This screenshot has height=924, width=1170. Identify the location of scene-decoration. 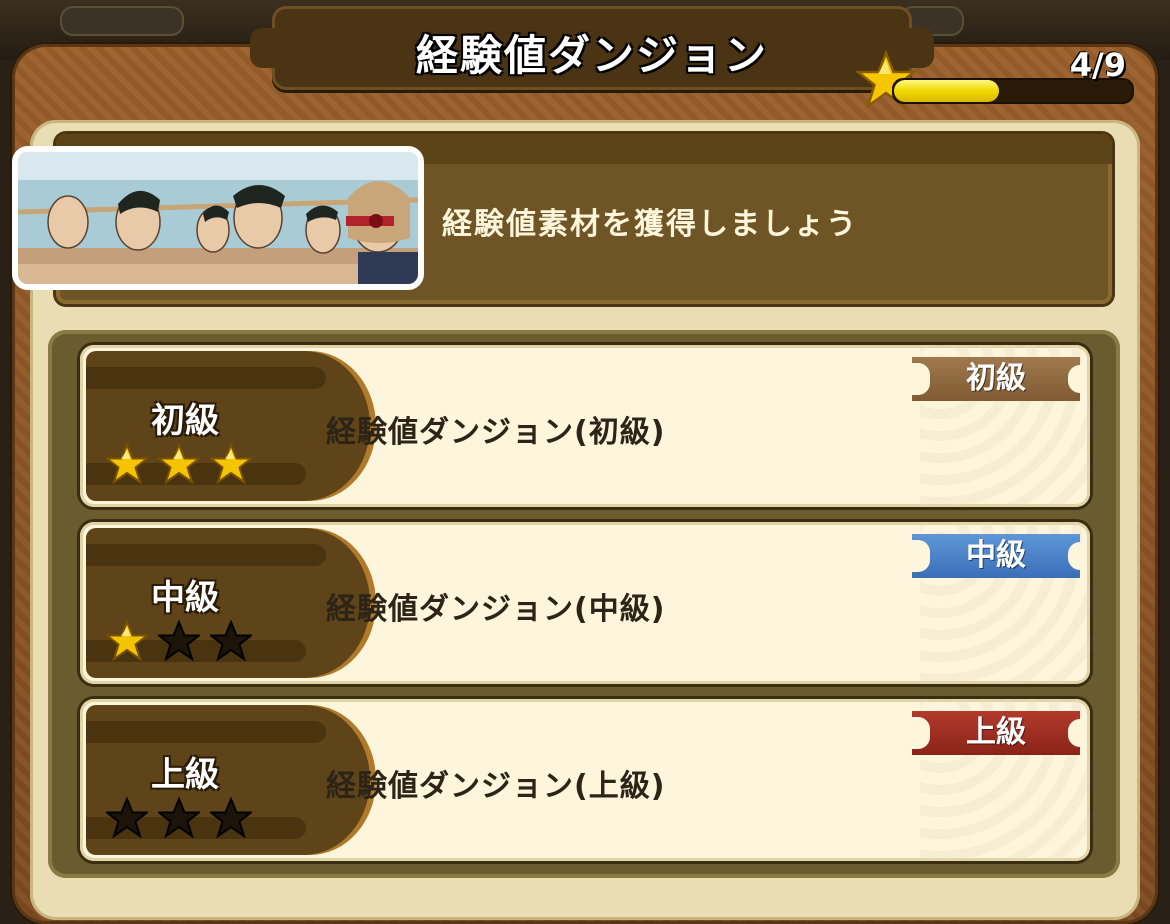
(122, 21).